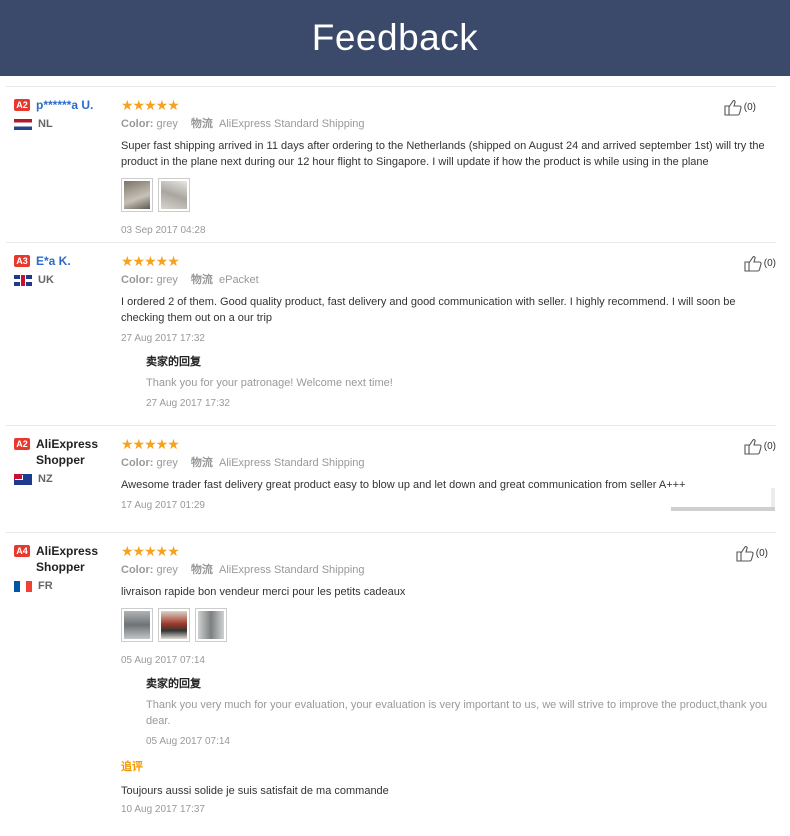 This screenshot has height=836, width=790. I want to click on reviewer-name: p******a U., so click(64, 105).